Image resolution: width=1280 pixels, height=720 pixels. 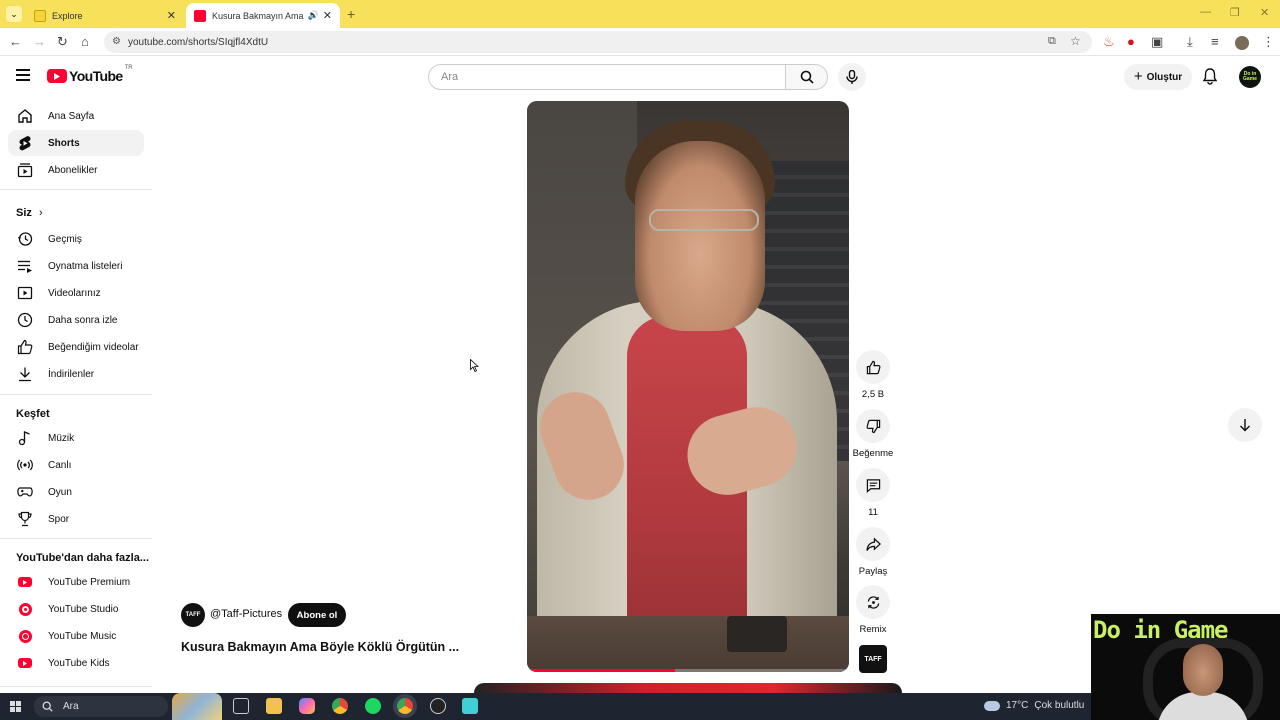 I want to click on audio-playing-icon: 🔊, so click(x=313, y=15).